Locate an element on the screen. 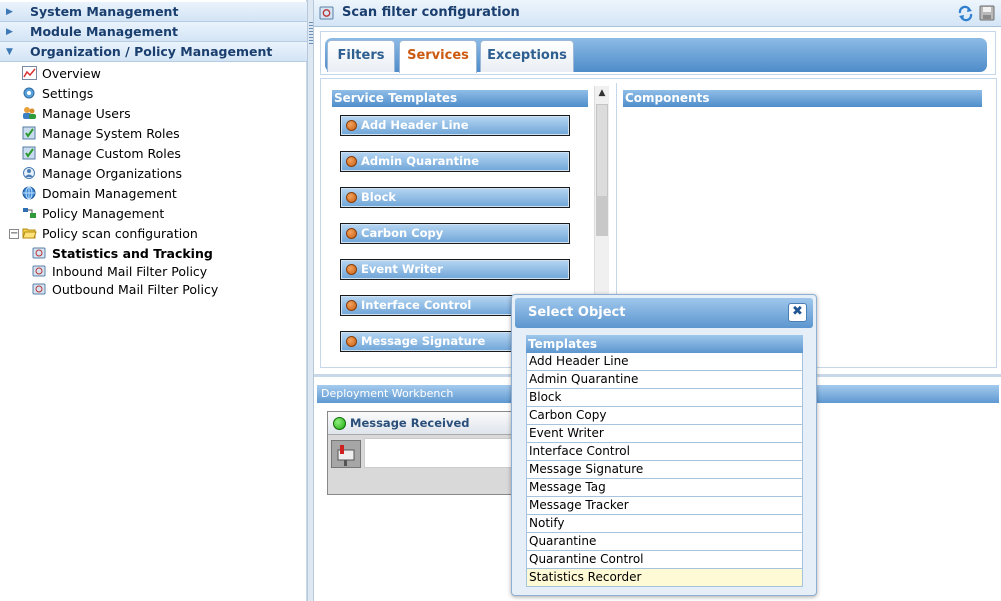  nav-label: Manage System Roles is located at coordinates (111, 133).